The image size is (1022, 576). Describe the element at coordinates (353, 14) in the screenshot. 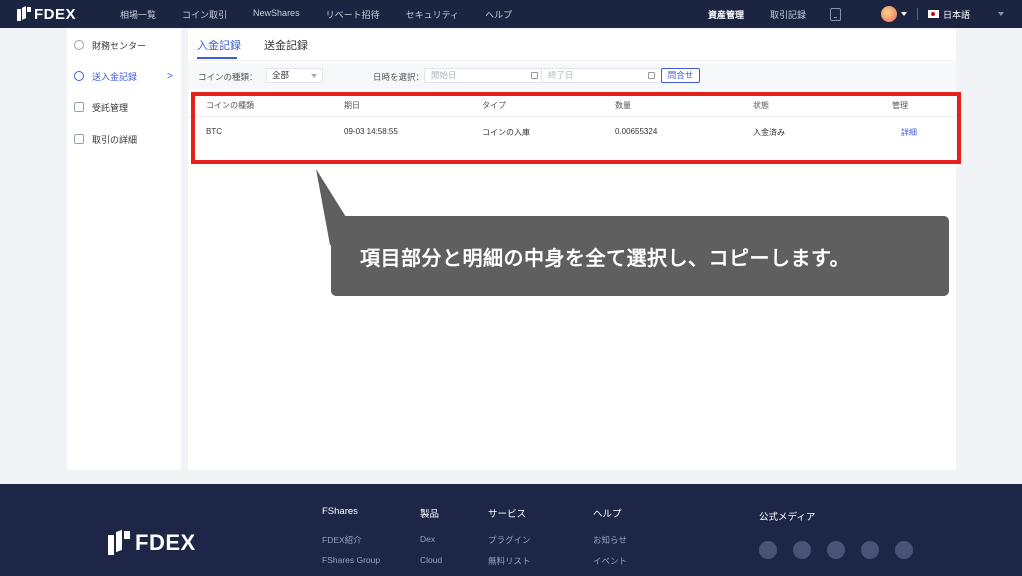

I see `nav-rebate-invite: リベート招待` at that location.